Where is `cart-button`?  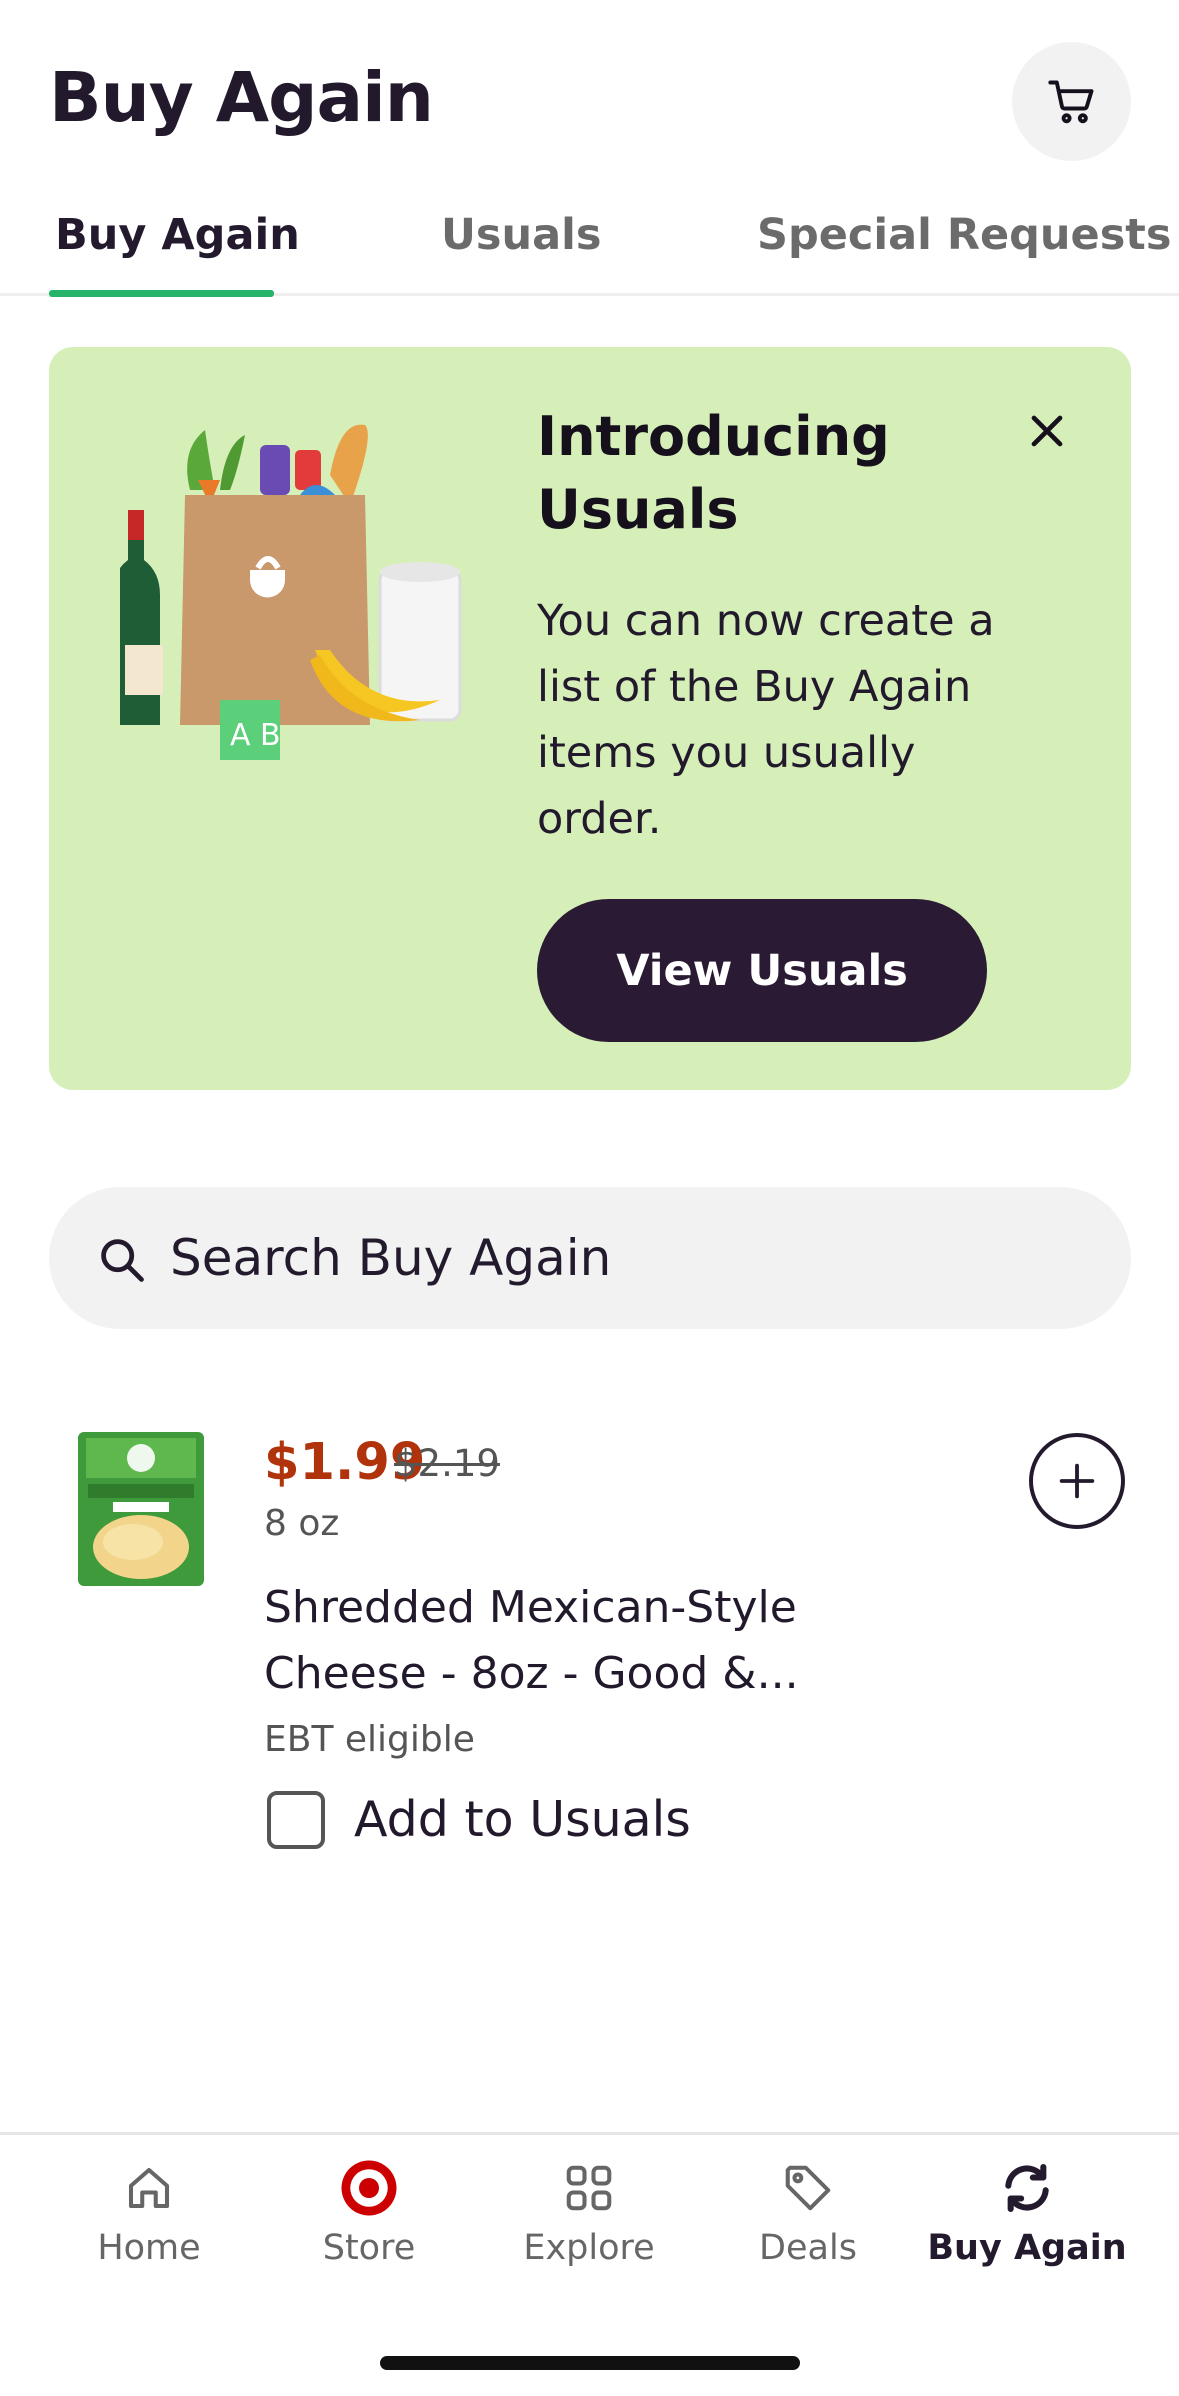 cart-button is located at coordinates (1071, 101).